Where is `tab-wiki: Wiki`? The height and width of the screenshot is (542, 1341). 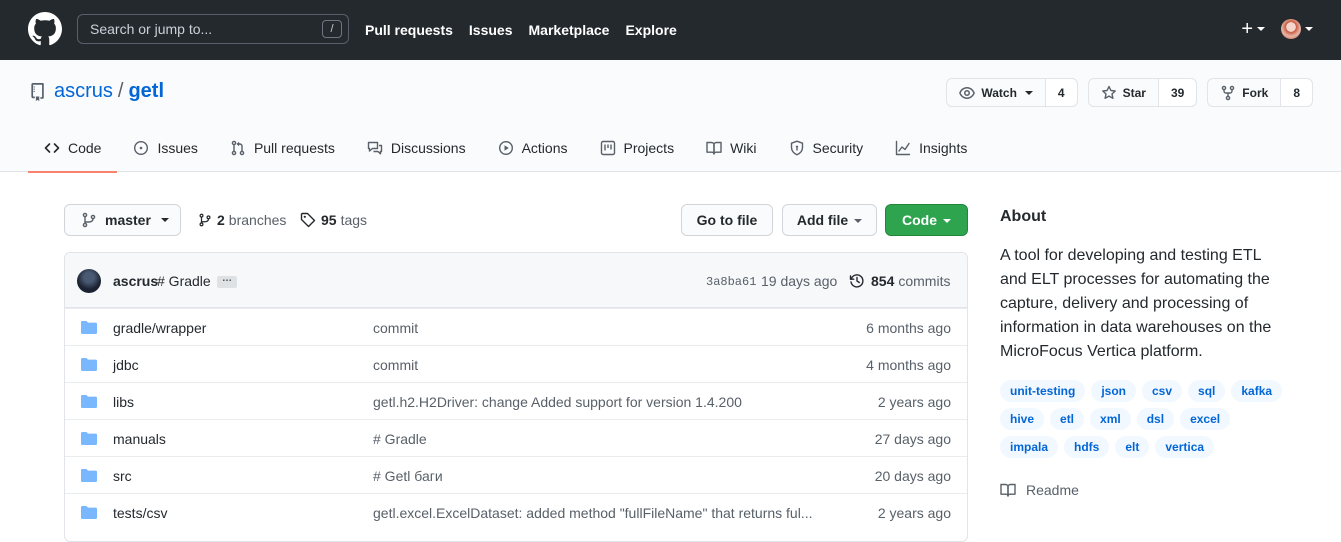
tab-wiki: Wiki is located at coordinates (731, 148).